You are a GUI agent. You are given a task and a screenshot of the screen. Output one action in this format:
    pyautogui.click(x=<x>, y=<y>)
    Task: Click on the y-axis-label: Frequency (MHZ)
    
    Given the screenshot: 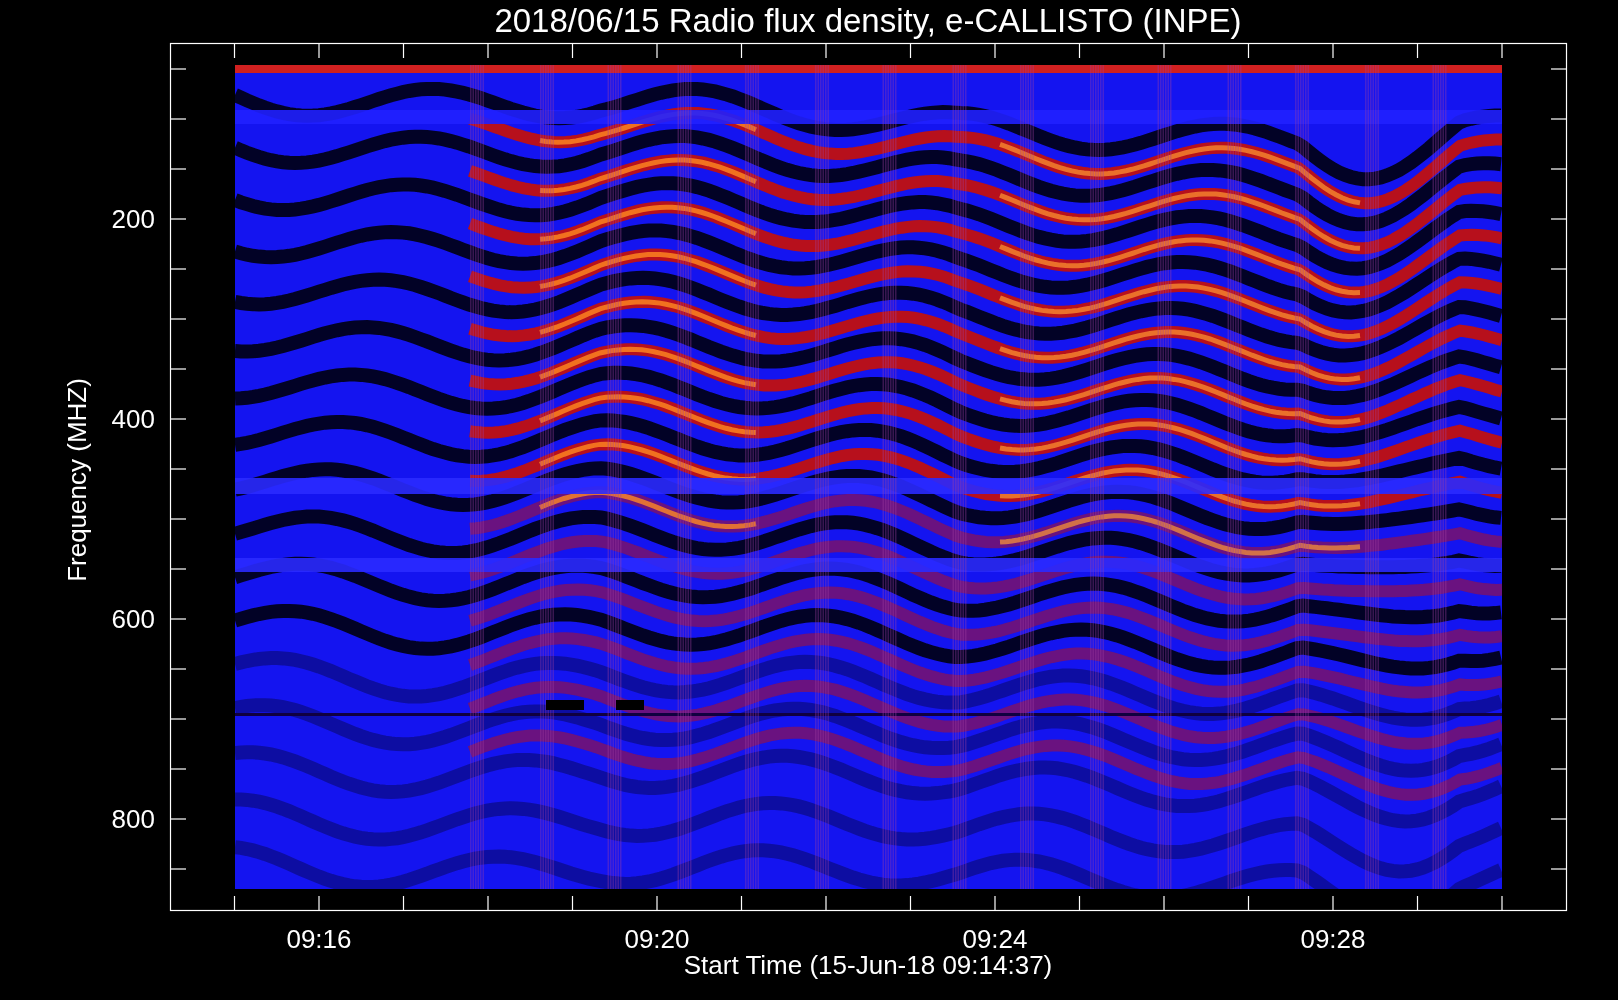 What is the action you would take?
    pyautogui.click(x=77, y=480)
    